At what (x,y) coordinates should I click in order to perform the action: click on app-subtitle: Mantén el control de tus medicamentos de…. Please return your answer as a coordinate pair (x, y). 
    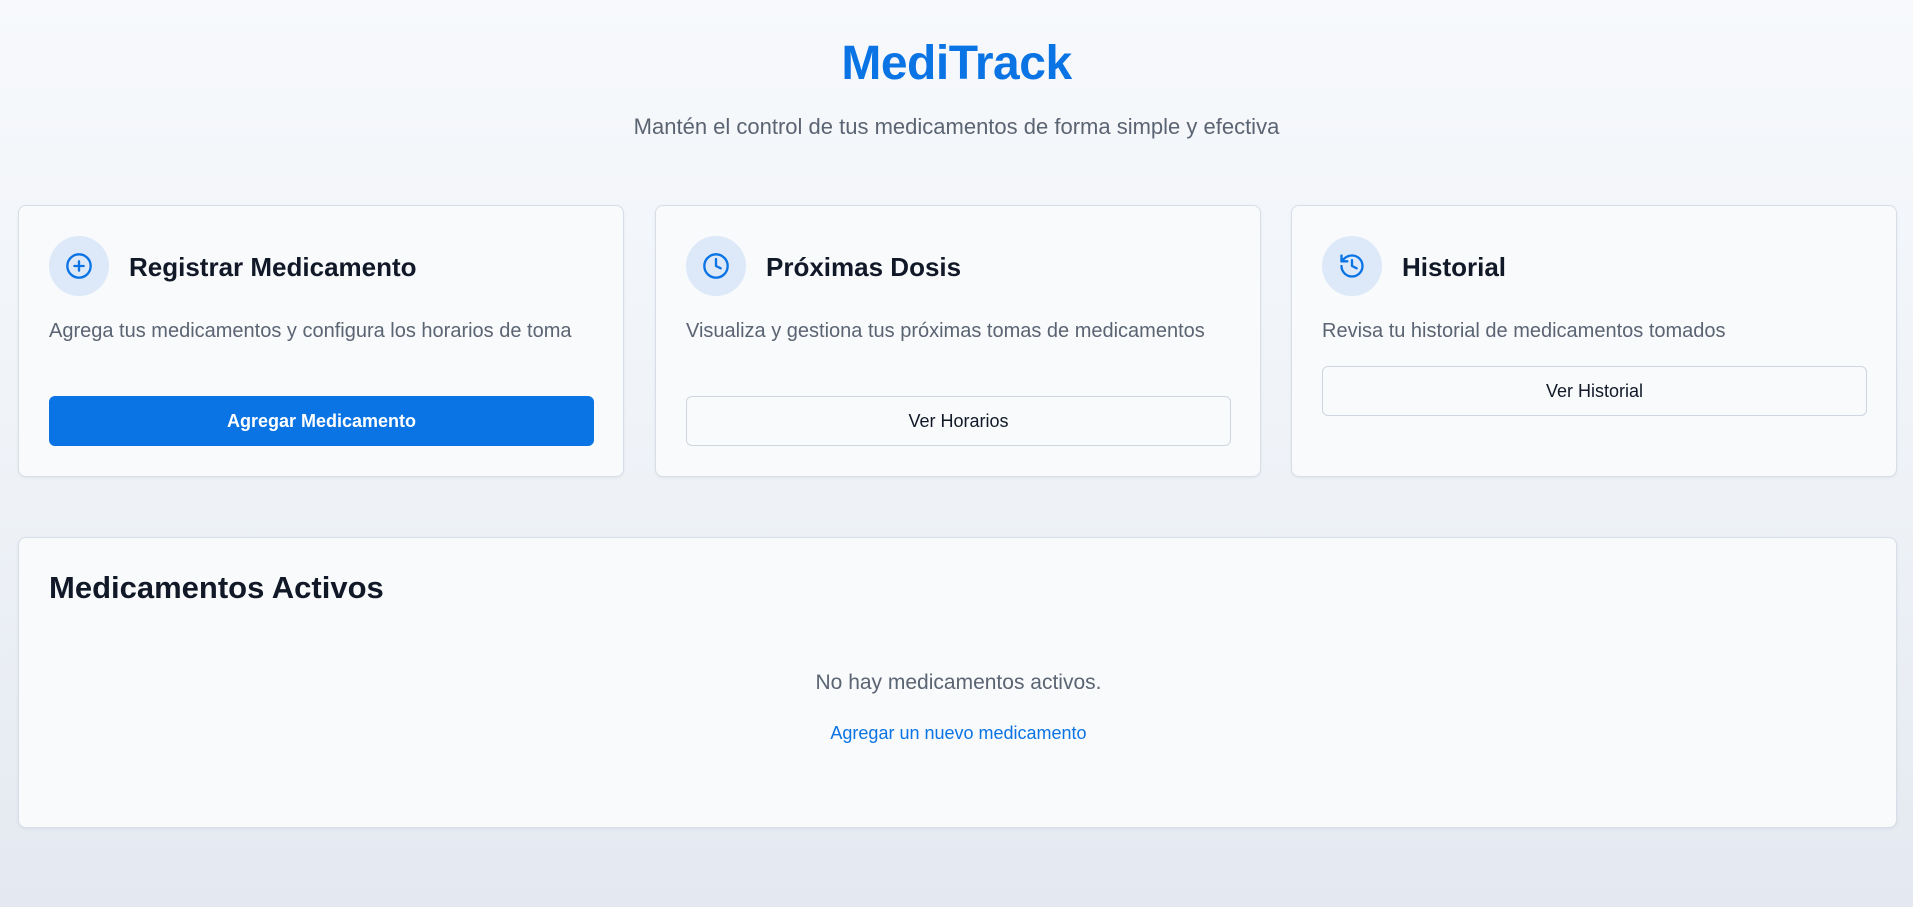
    Looking at the image, I should click on (956, 126).